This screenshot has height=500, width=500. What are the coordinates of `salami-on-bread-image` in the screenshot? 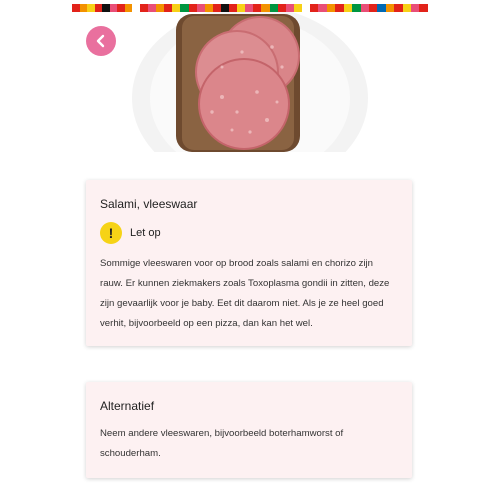 It's located at (250, 82).